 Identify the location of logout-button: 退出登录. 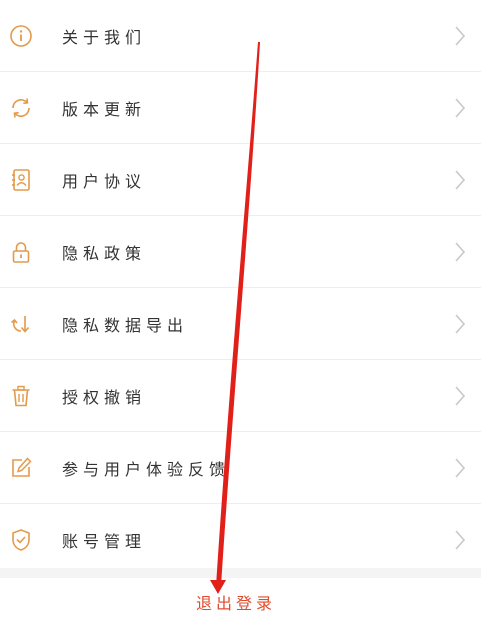
(240, 602).